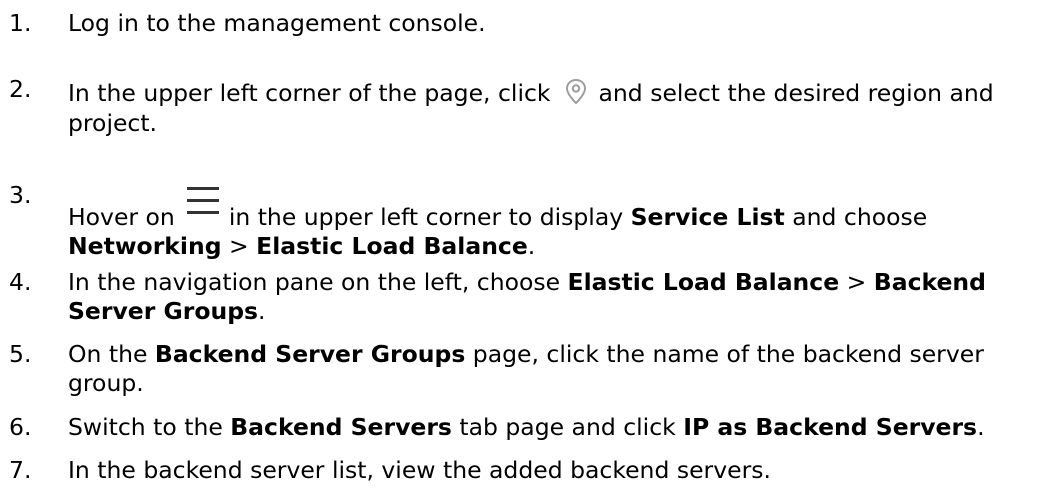  Describe the element at coordinates (576, 92) in the screenshot. I see `location-pin-icon` at that location.